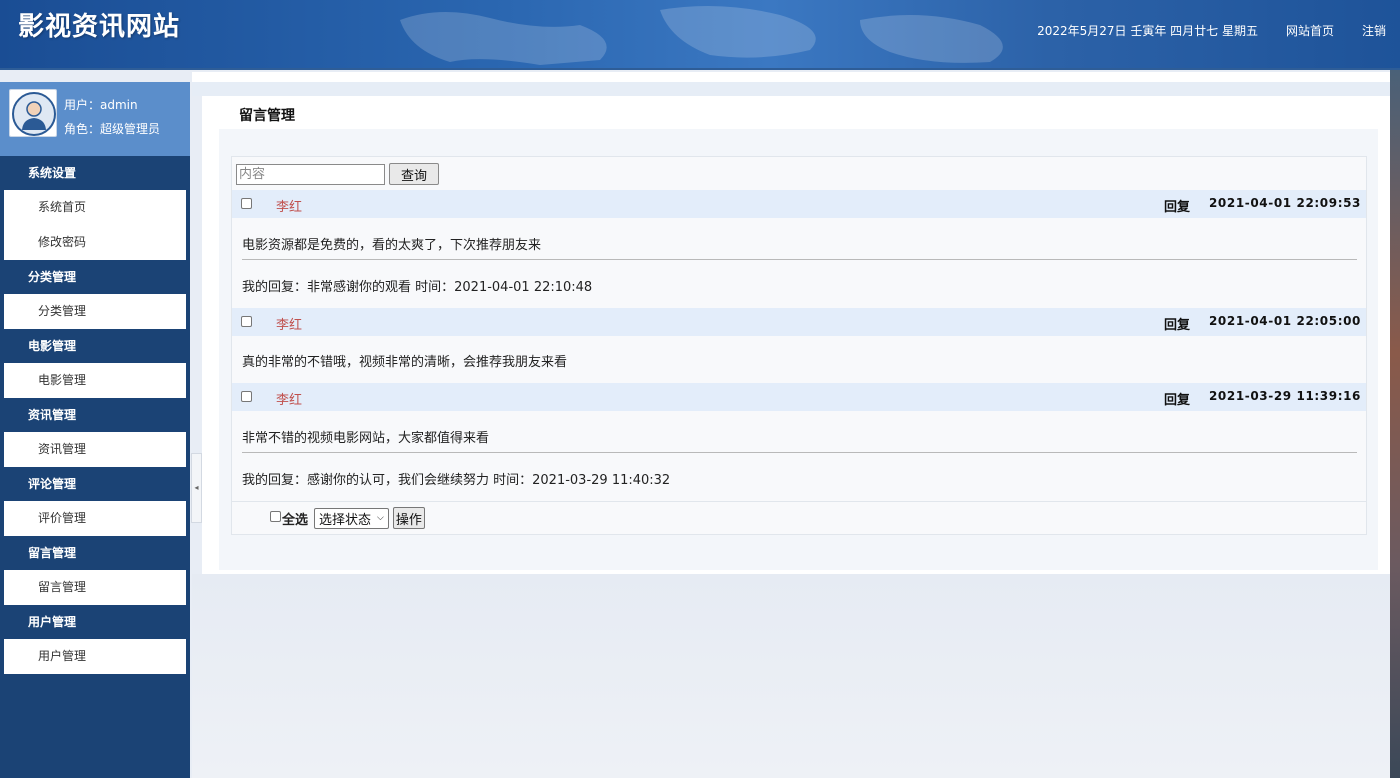 This screenshot has height=778, width=1400. What do you see at coordinates (95, 484) in the screenshot?
I see `nav-group-title: 评论管理` at bounding box center [95, 484].